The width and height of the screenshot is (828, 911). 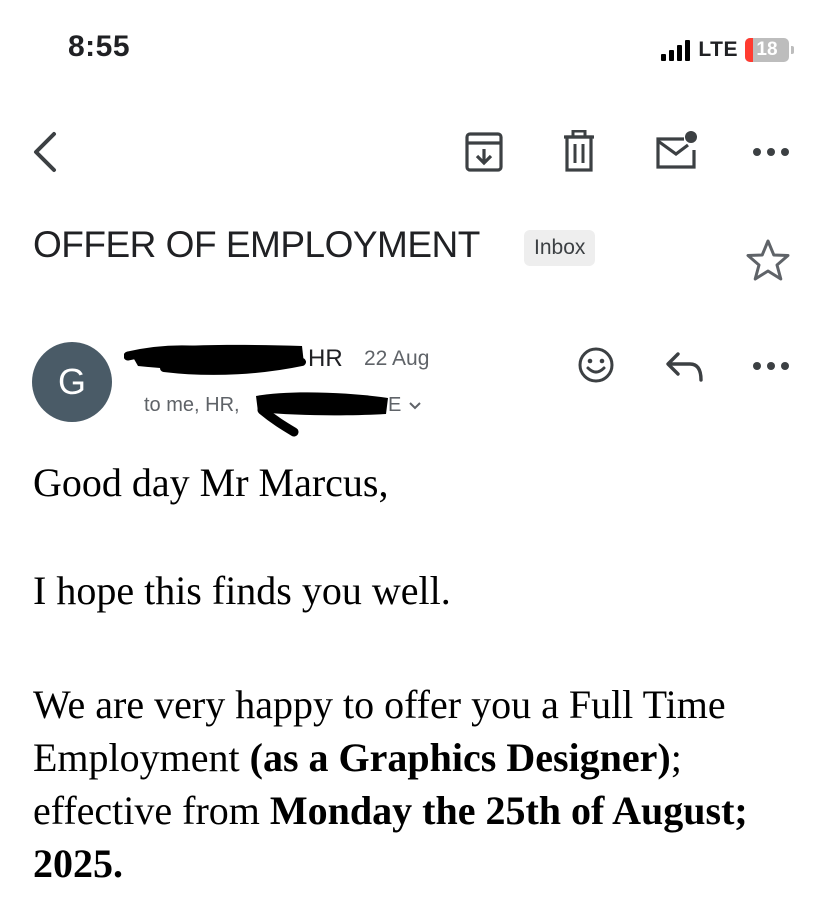 I want to click on status-indicators: LTE 18, so click(x=727, y=50).